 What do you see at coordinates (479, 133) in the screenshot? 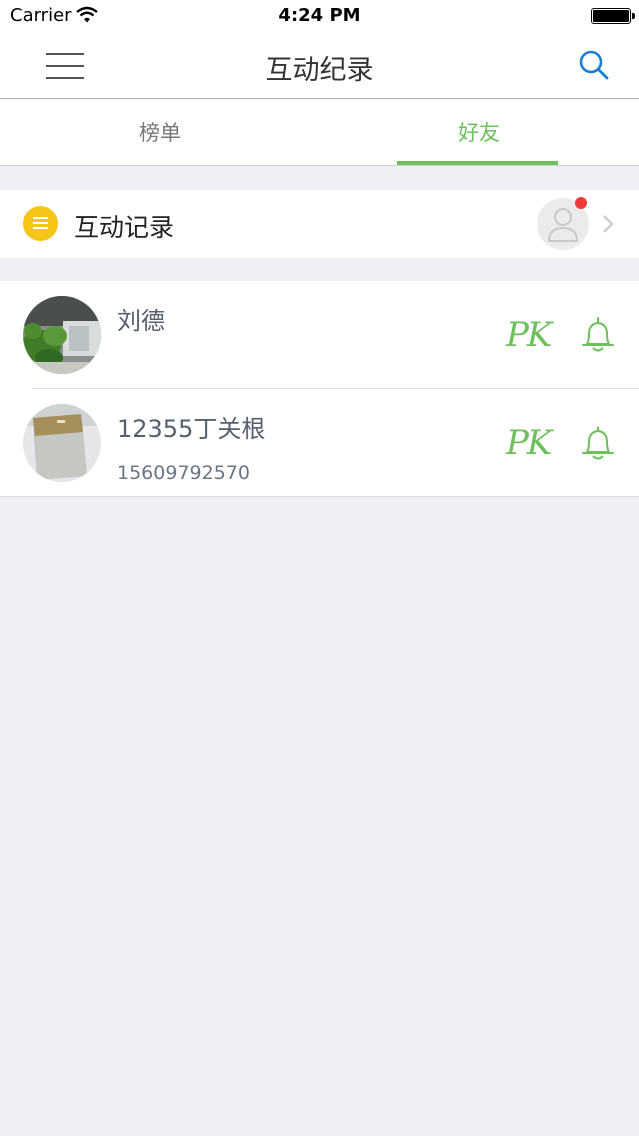
I see `tab-friends: 好友` at bounding box center [479, 133].